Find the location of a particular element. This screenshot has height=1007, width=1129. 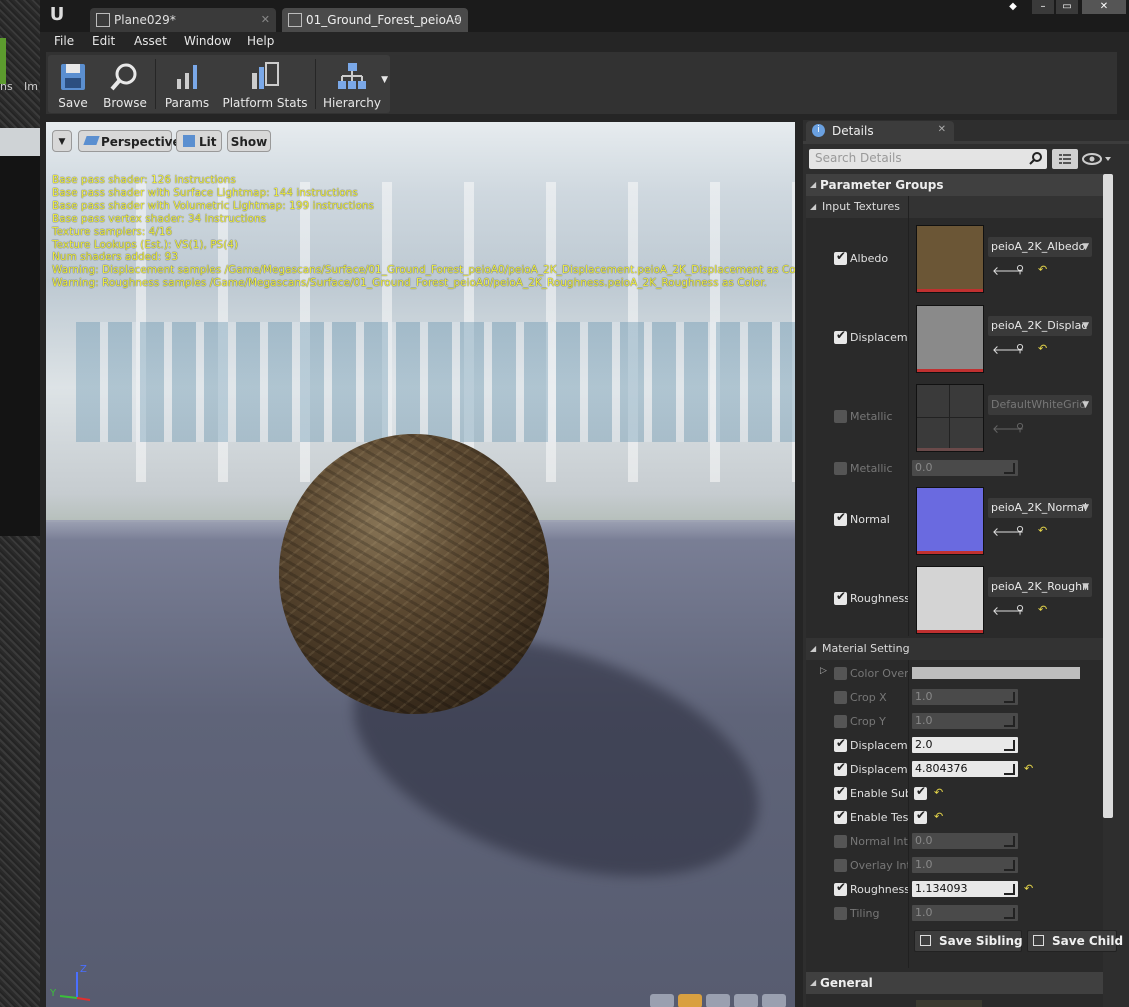

roughness-scalar-field: 1.134093 is located at coordinates (965, 889).